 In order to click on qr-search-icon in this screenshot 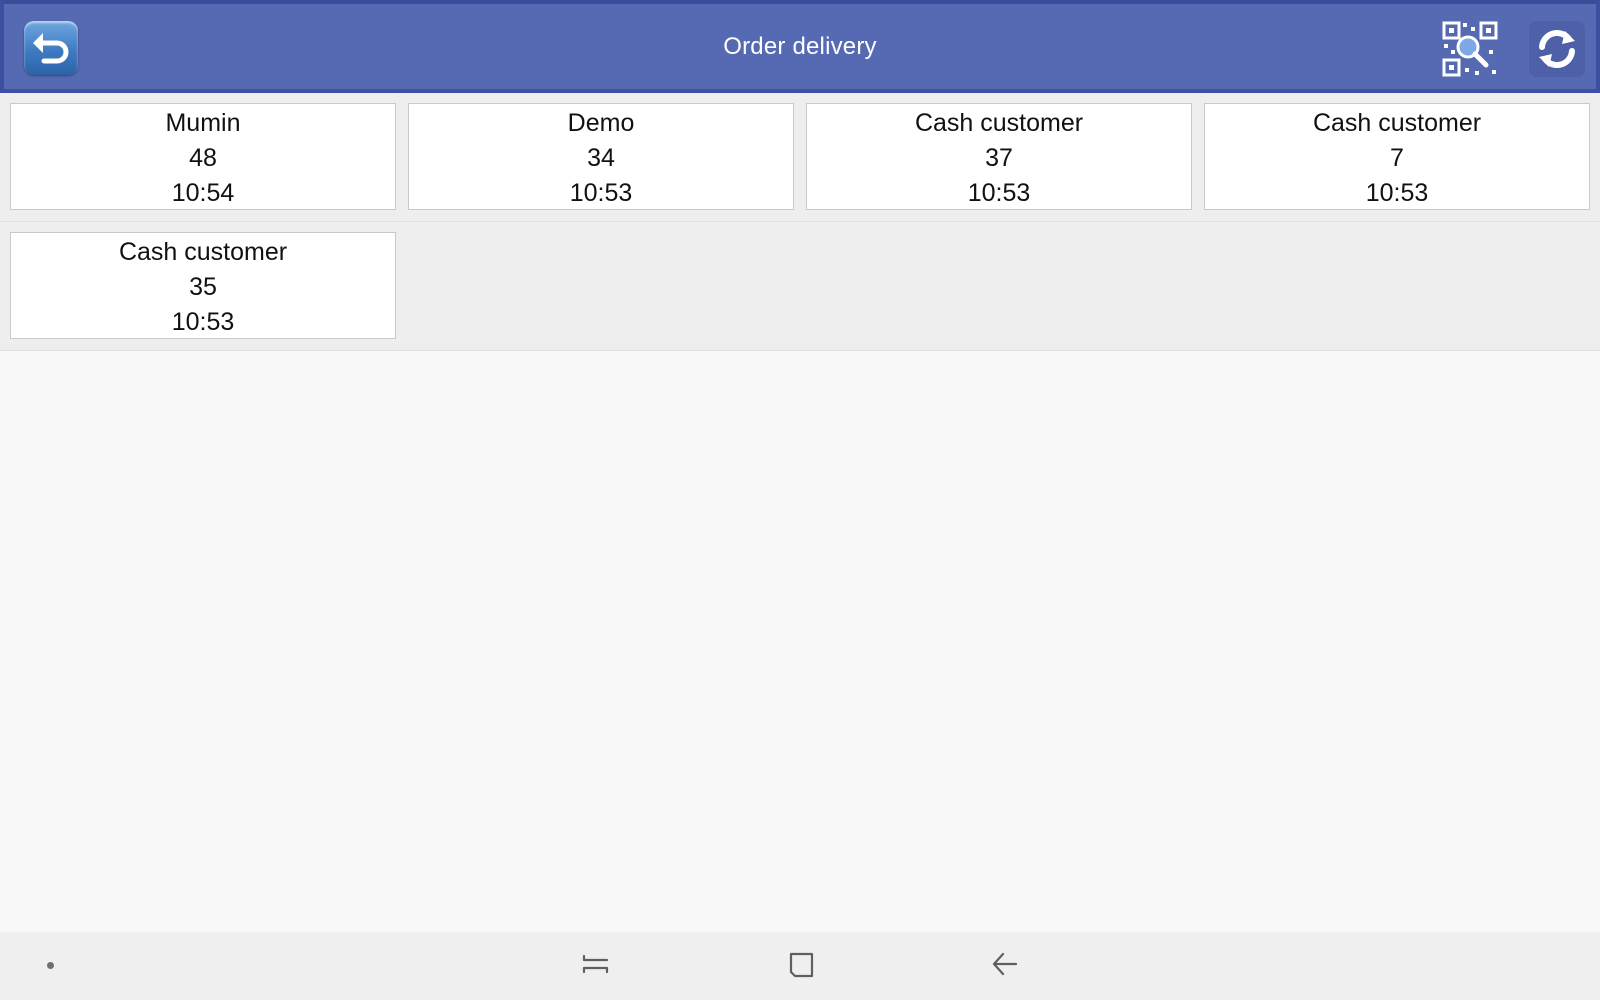, I will do `click(1470, 49)`.